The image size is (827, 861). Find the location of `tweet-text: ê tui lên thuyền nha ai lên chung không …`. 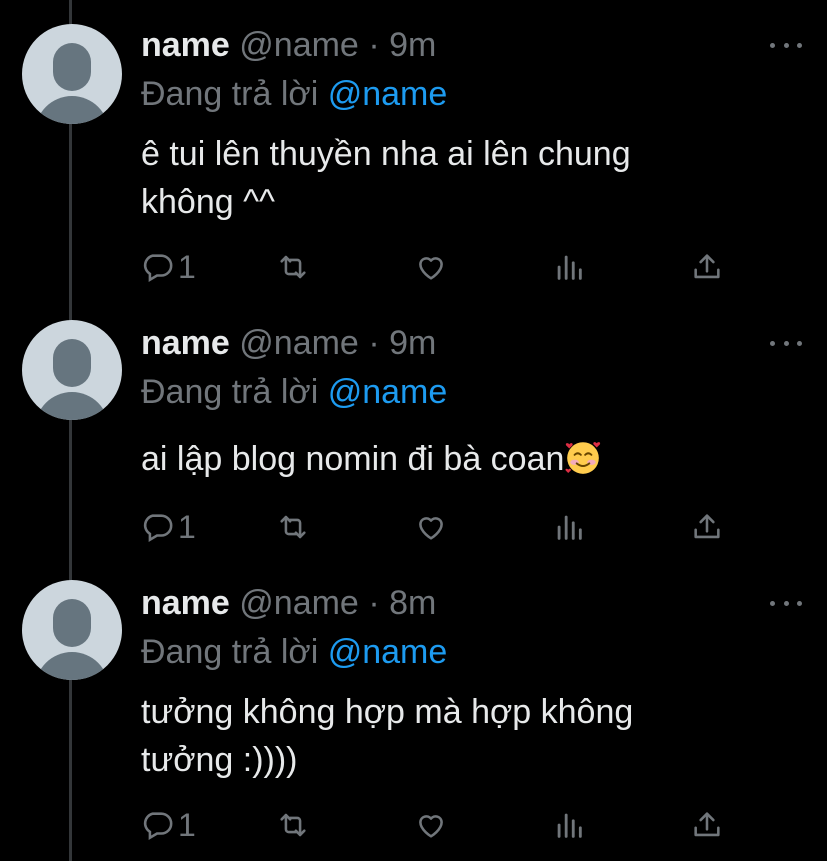

tweet-text: ê tui lên thuyền nha ai lên chung không … is located at coordinates (461, 178).